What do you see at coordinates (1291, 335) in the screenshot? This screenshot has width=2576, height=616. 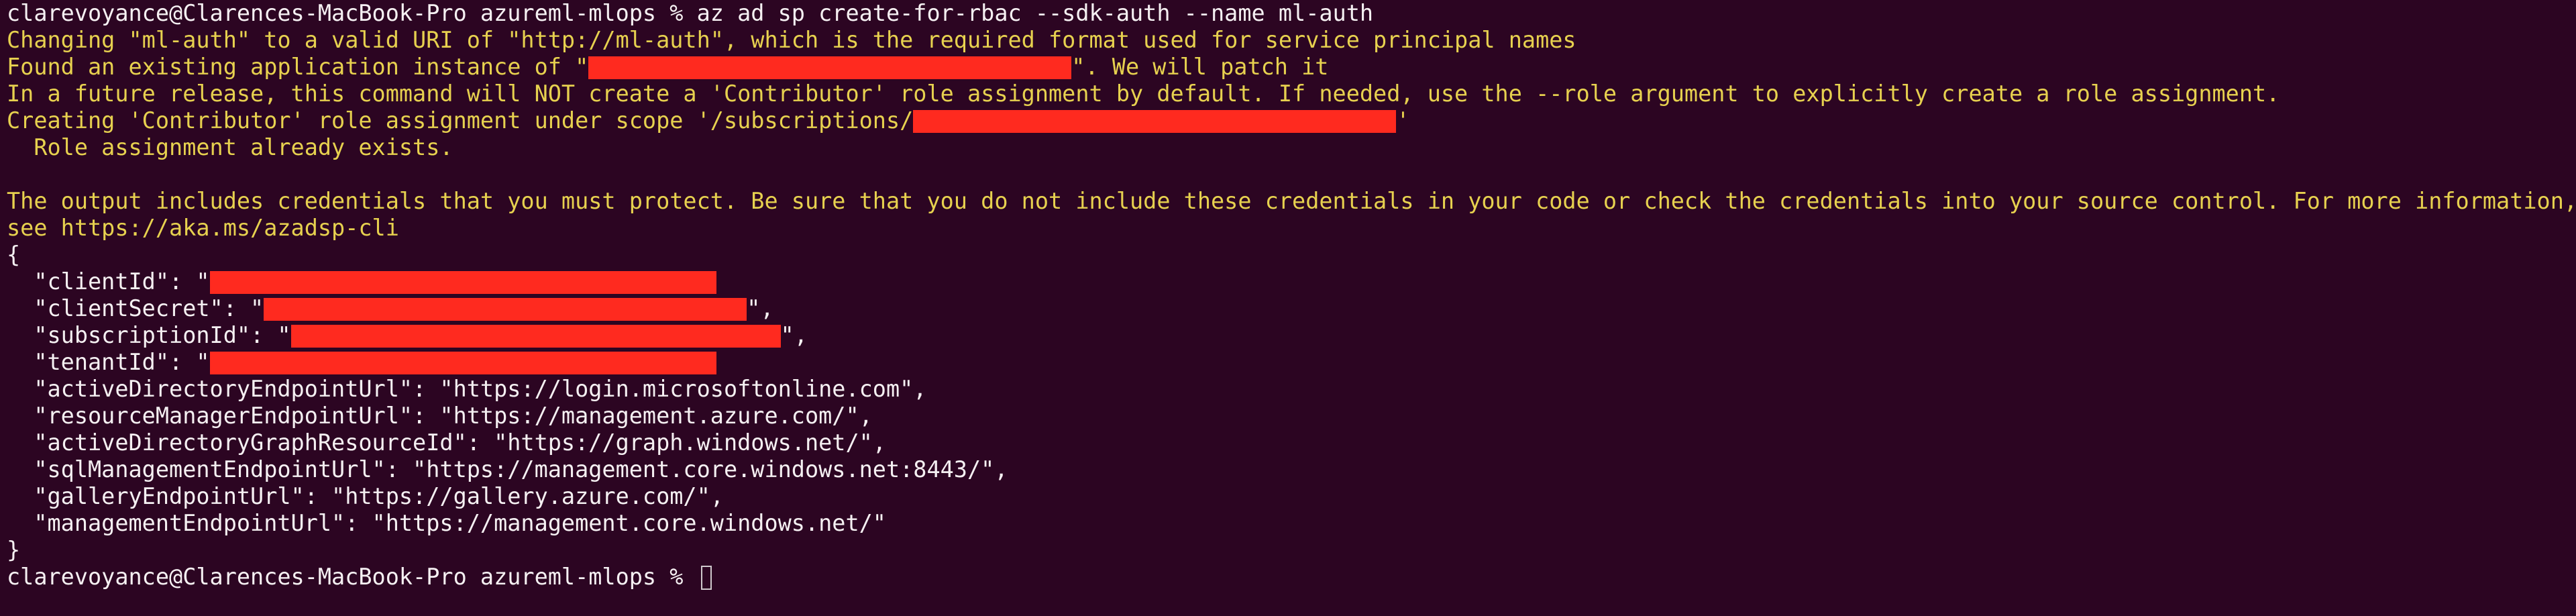 I see `json-subscription-id: "subscriptionId": " ",` at bounding box center [1291, 335].